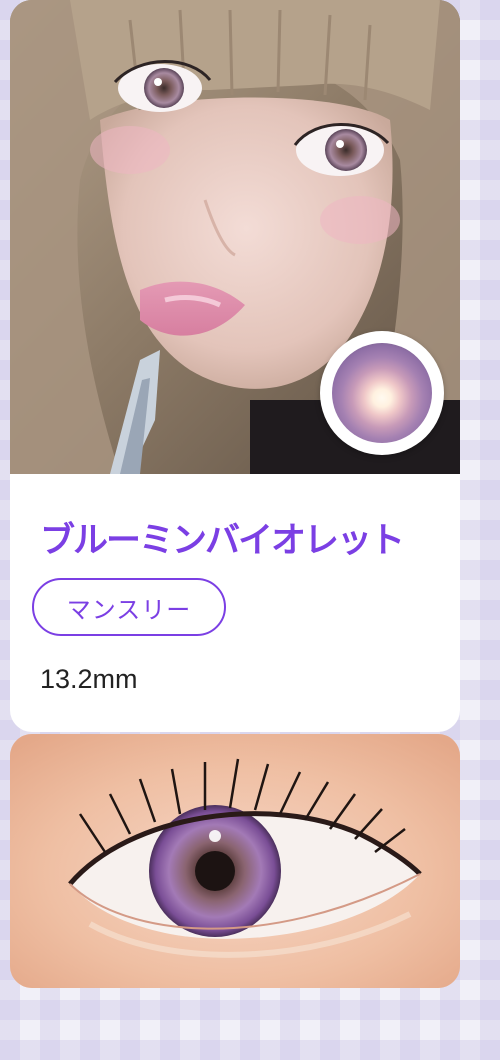  I want to click on type-badge: マンスリー, so click(129, 607).